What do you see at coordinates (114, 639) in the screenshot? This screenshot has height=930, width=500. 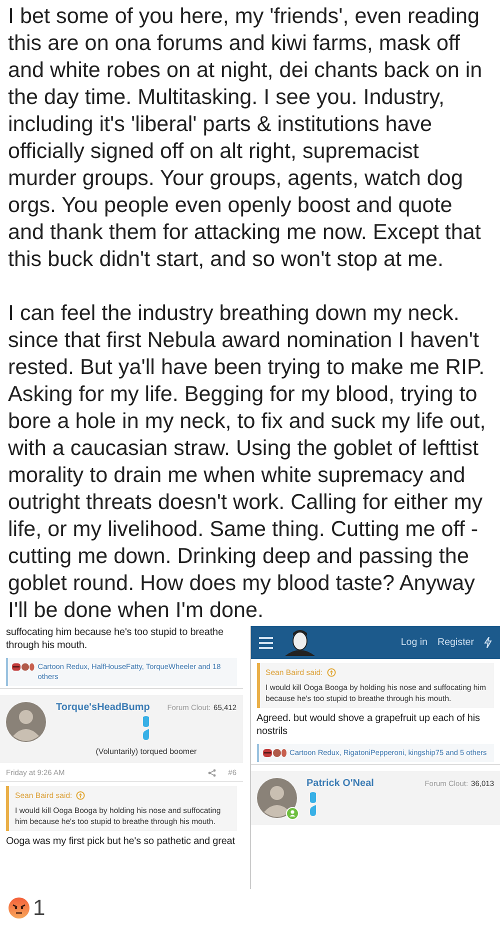 I see `post-text: suffocating him because he's too stupid to breathe through his mouth.` at bounding box center [114, 639].